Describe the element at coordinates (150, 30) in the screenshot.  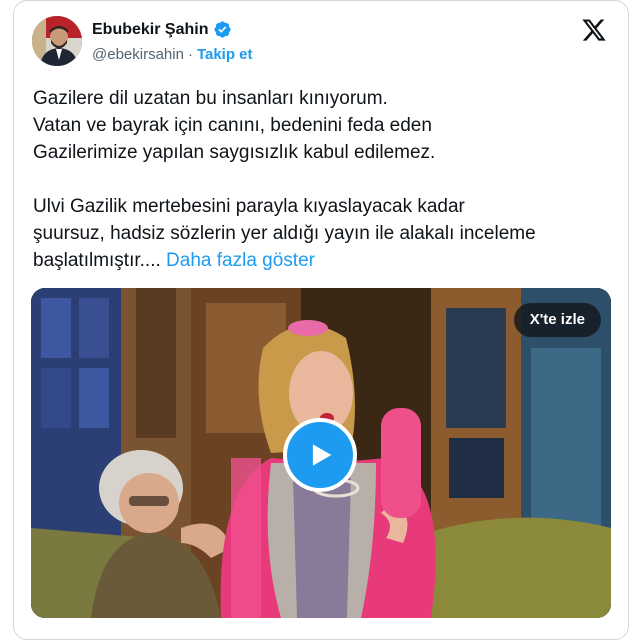
I see `author-name: Ebubekir Şahin` at that location.